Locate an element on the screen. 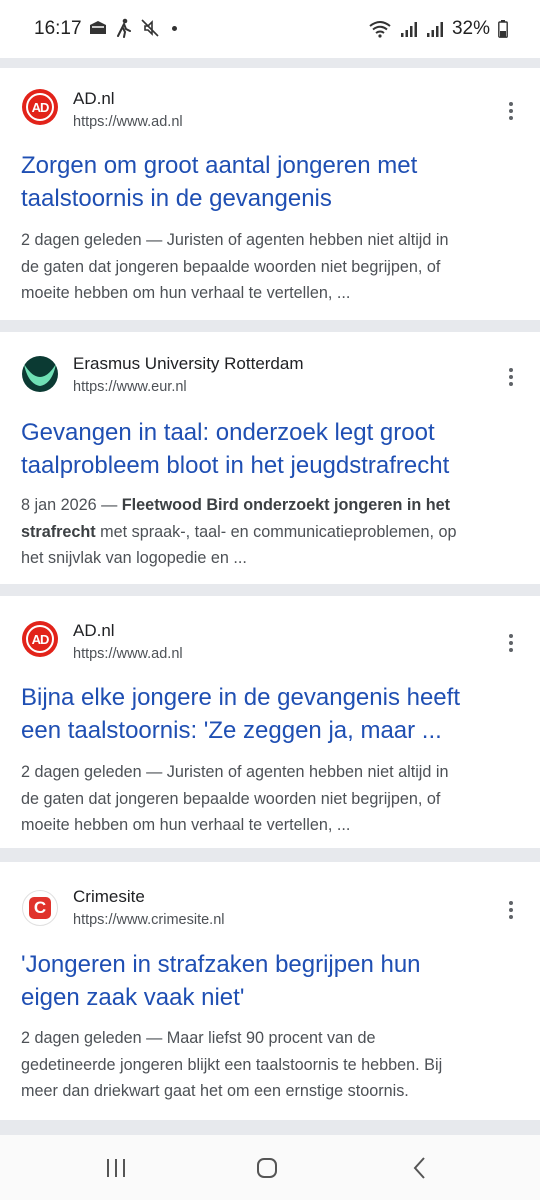 Image resolution: width=540 pixels, height=1200 pixels. navigation-bar is located at coordinates (270, 1167).